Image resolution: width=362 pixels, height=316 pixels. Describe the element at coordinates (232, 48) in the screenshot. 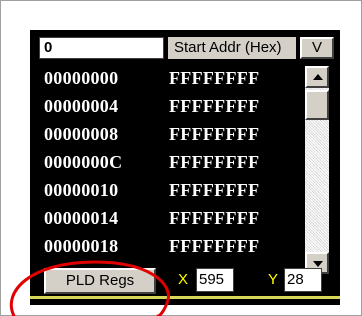

I see `start-address-label: Start Addr (Hex)` at that location.